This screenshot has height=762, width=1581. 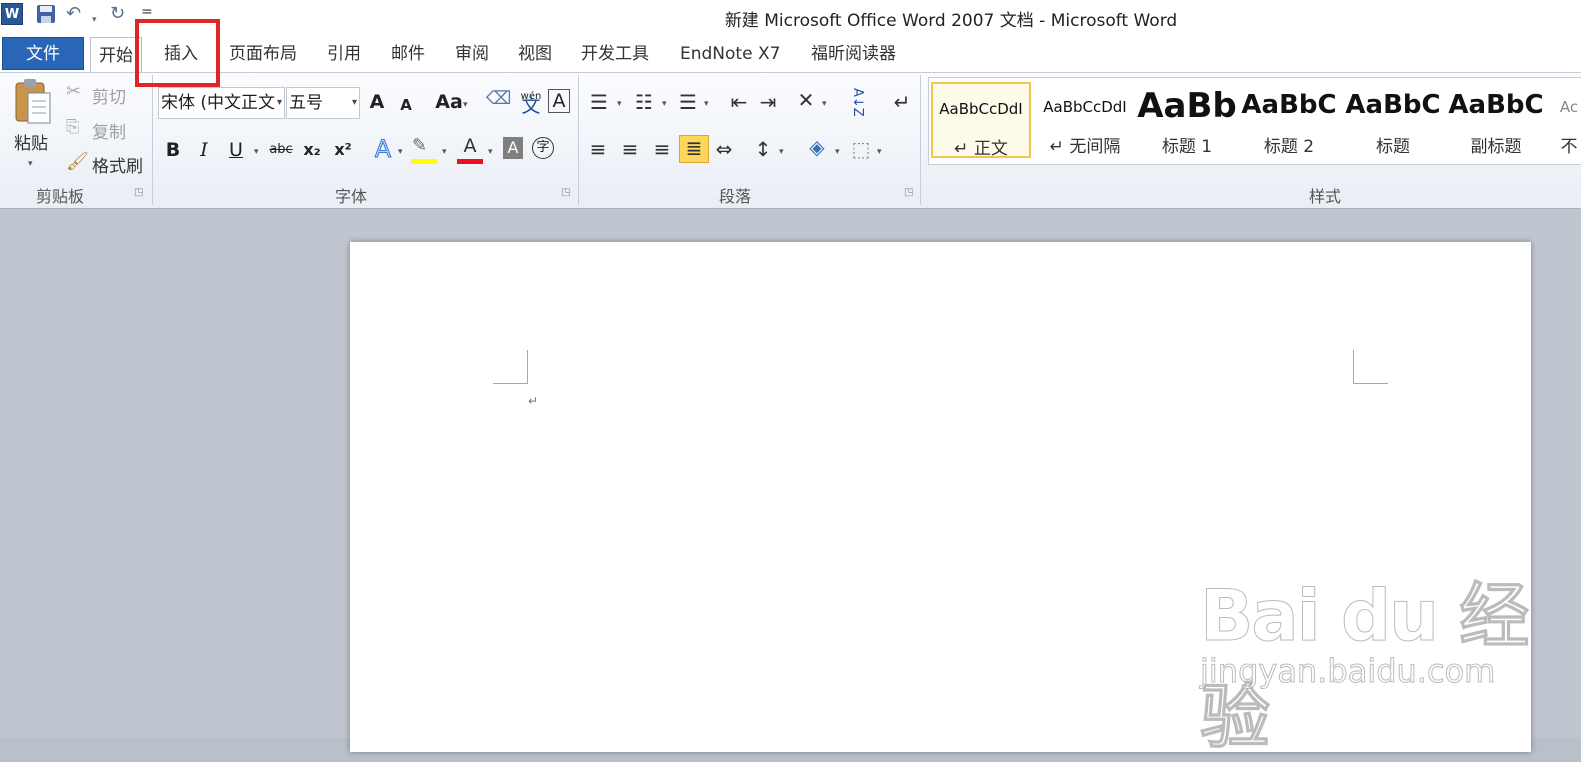 I want to click on sort-icon: A↓Z, so click(x=858, y=102).